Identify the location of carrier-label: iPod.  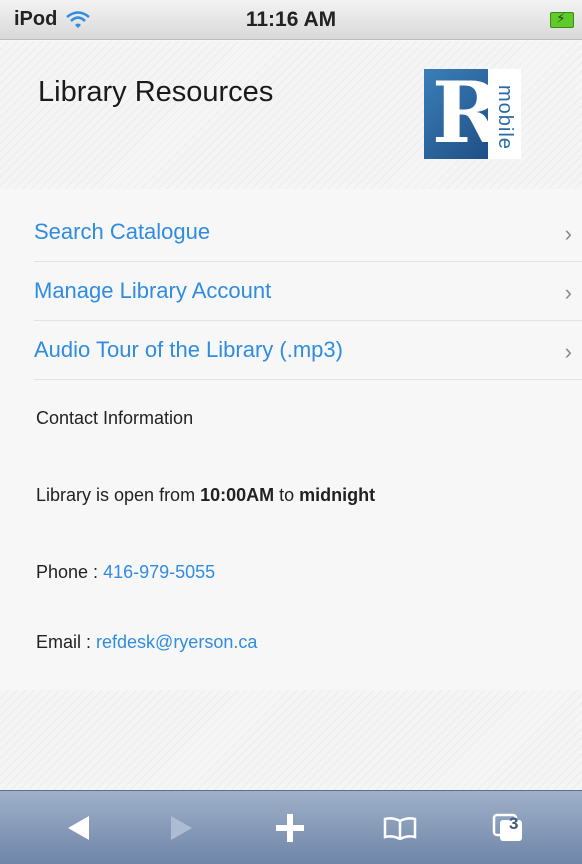
(36, 19).